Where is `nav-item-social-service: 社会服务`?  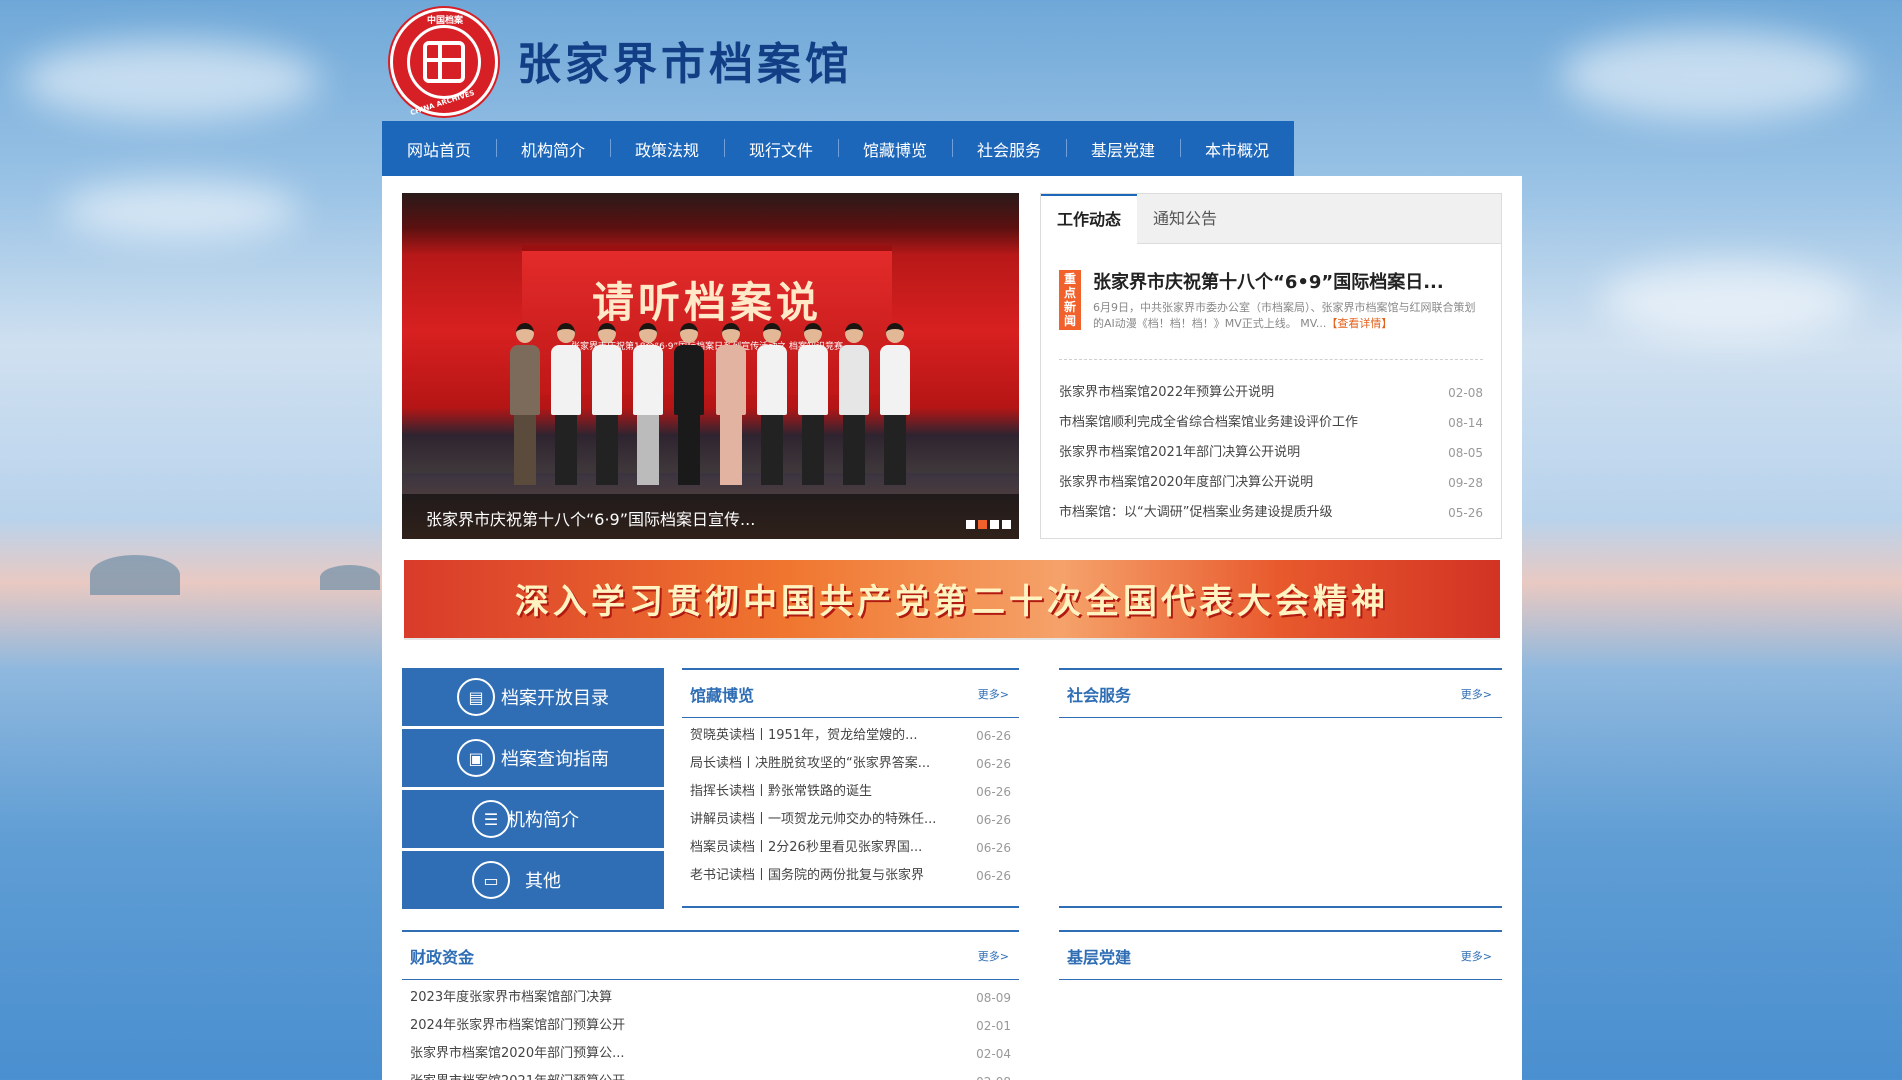
nav-item-social-service: 社会服务 is located at coordinates (1009, 149).